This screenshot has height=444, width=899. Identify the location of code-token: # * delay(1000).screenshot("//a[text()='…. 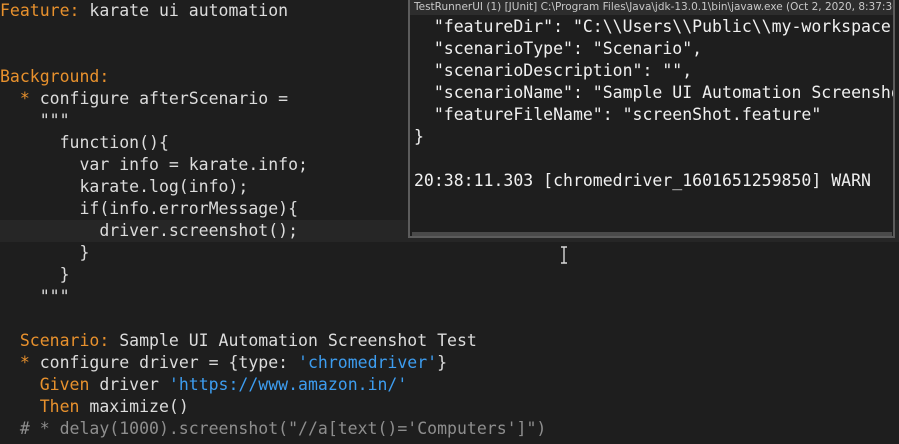
(273, 428).